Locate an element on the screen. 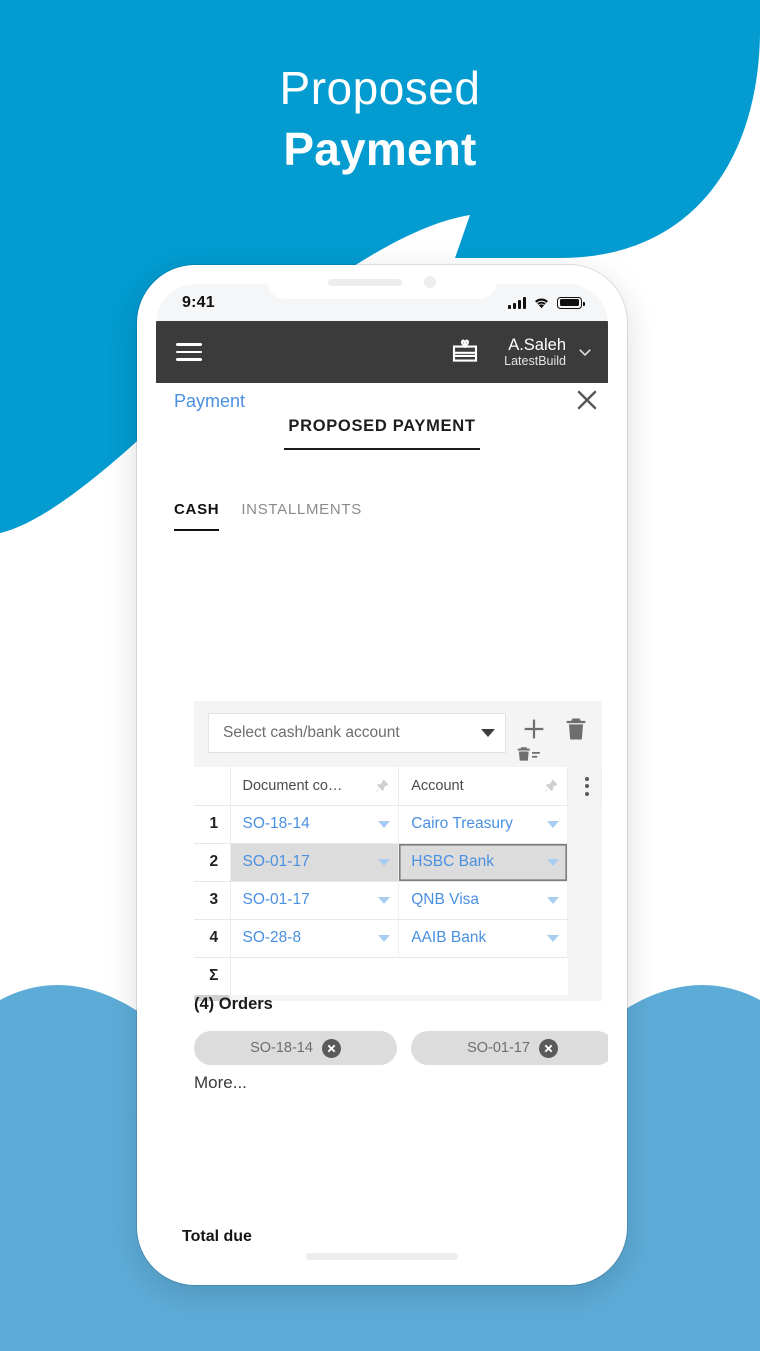 This screenshot has height=1351, width=760. cash-bank-account-select: Select cash/bank account is located at coordinates (357, 733).